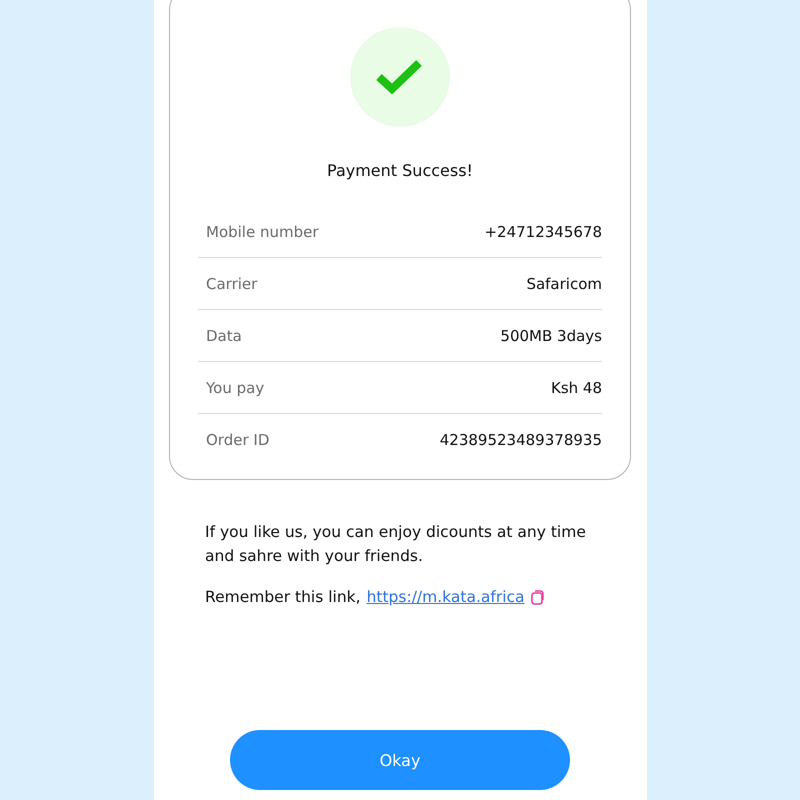  What do you see at coordinates (224, 335) in the screenshot?
I see `detail-label: Data` at bounding box center [224, 335].